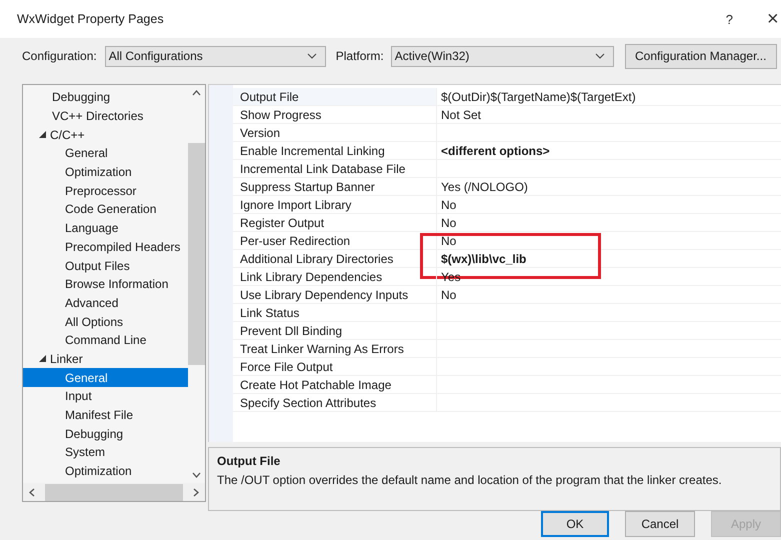 The width and height of the screenshot is (781, 540). I want to click on property-name: Prevent Dll Binding, so click(335, 330).